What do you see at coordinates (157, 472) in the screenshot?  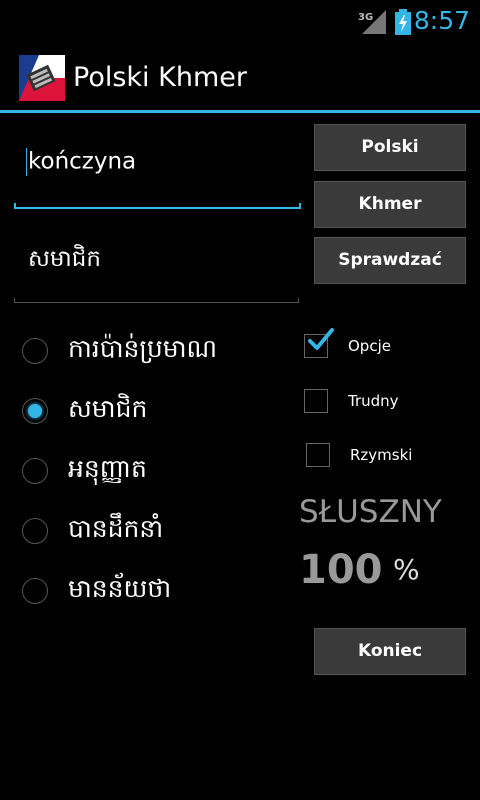 I see `option-radio-3: អនុញ្ញាត` at bounding box center [157, 472].